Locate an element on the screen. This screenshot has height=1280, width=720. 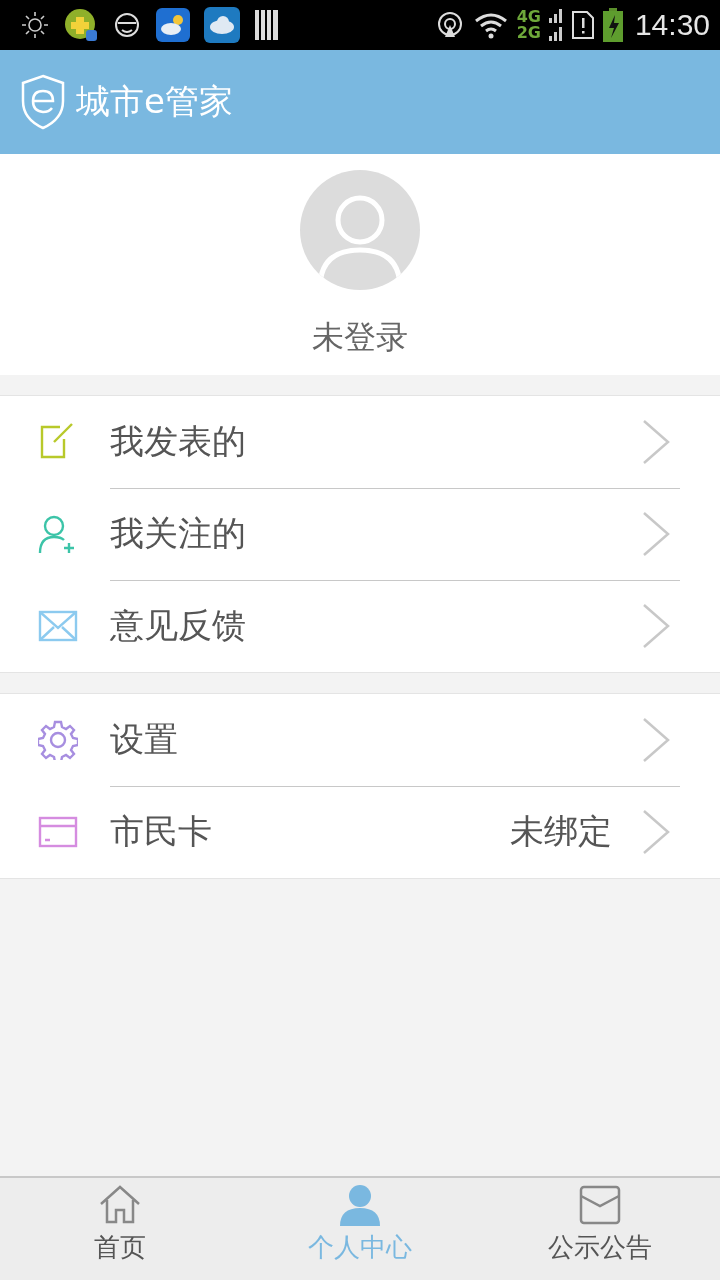
nav-tab: 公示公告 is located at coordinates (600, 1229).